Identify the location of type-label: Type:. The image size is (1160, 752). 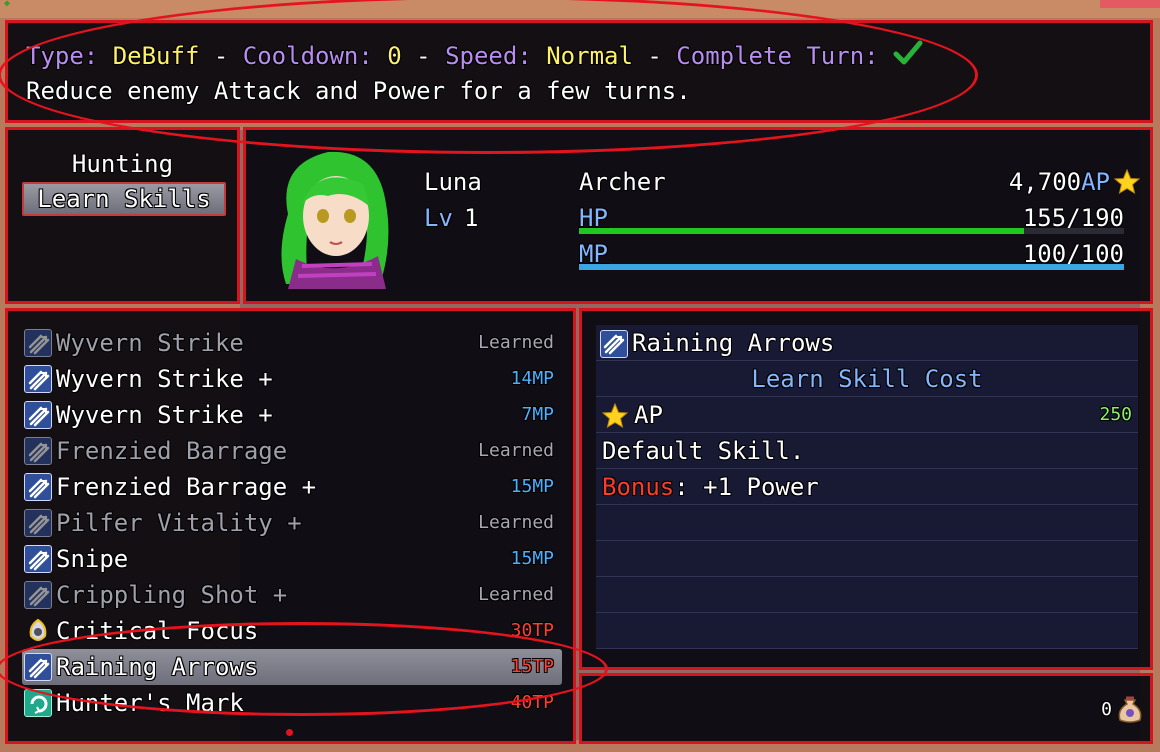
(62, 56).